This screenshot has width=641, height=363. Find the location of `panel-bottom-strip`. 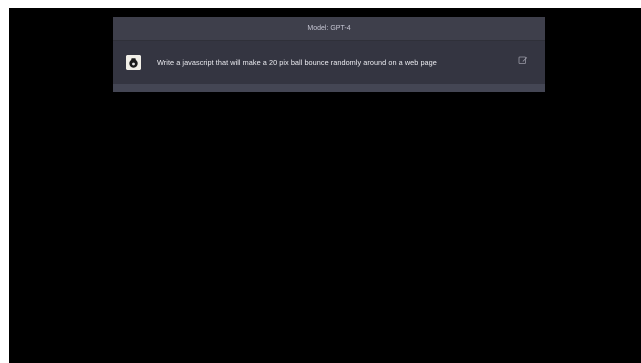

panel-bottom-strip is located at coordinates (329, 88).